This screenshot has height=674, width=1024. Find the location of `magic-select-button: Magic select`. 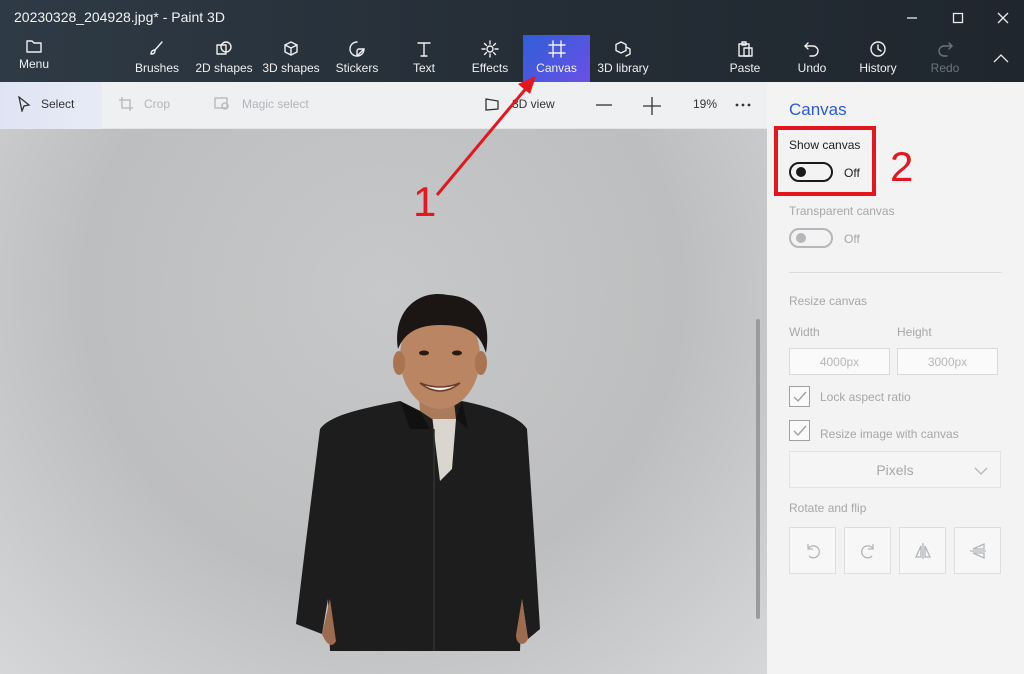

magic-select-button: Magic select is located at coordinates (261, 104).